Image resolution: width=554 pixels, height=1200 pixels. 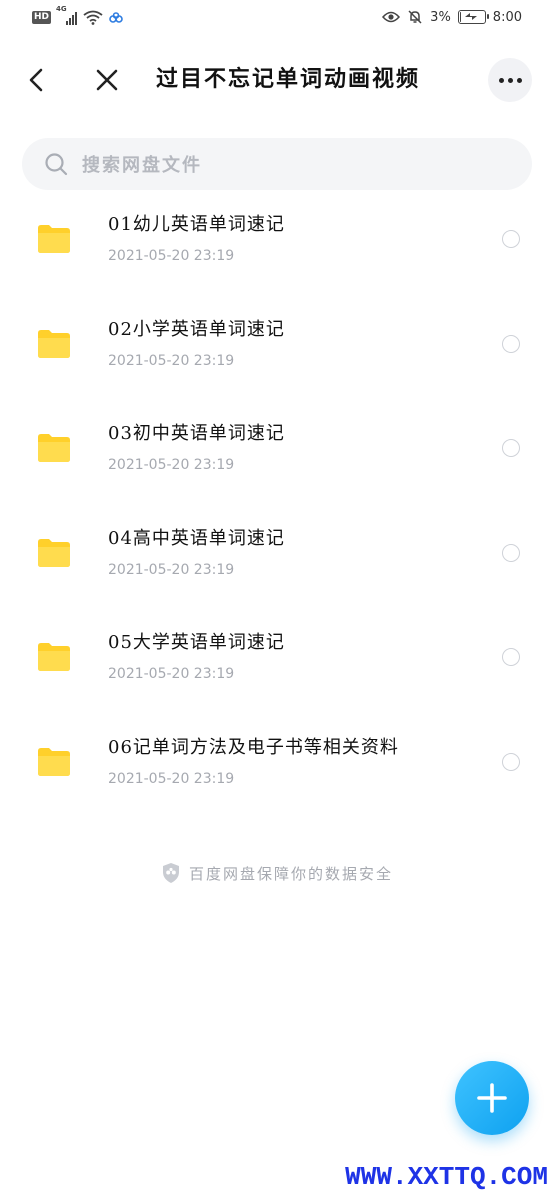 I want to click on file-name: 06记单词方法及电子书等相关资料, so click(x=253, y=747).